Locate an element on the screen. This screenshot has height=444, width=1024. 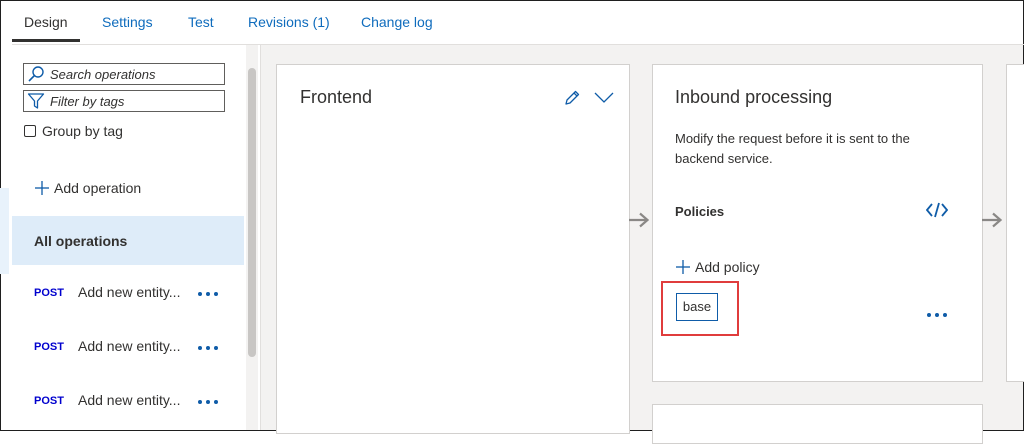
inbound-processing-title: Inbound processing is located at coordinates (754, 97).